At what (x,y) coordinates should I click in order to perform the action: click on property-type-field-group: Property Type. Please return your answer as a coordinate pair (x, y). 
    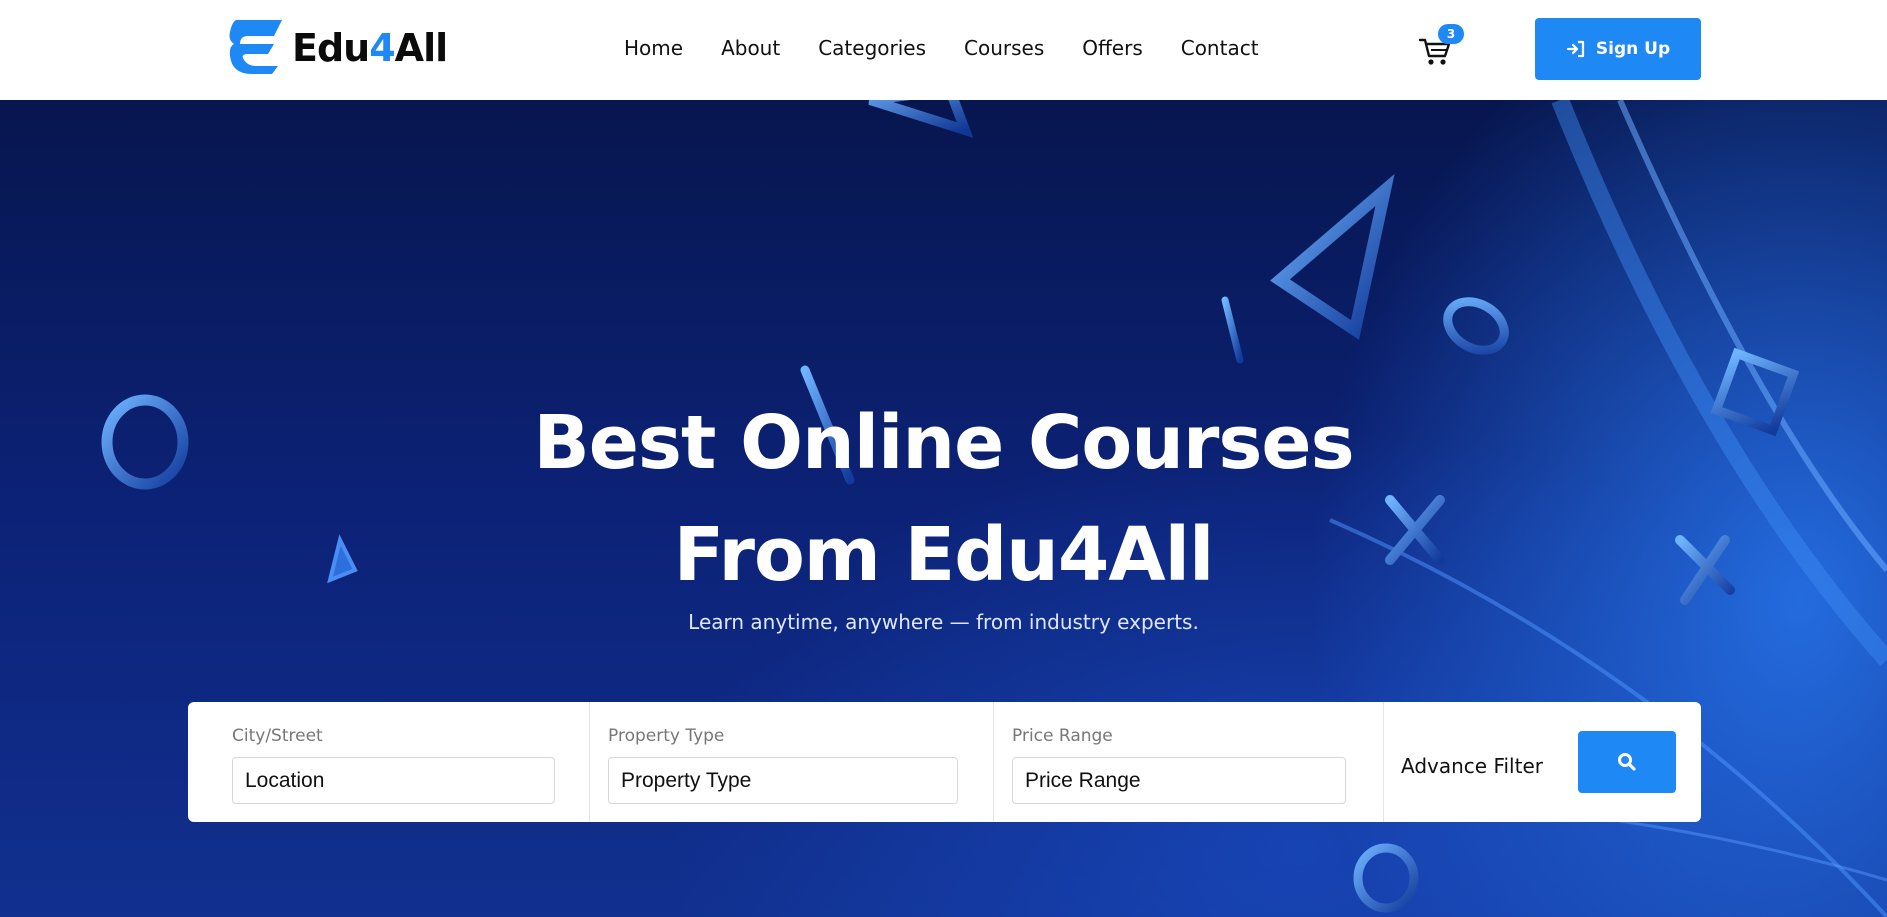
    Looking at the image, I should click on (792, 762).